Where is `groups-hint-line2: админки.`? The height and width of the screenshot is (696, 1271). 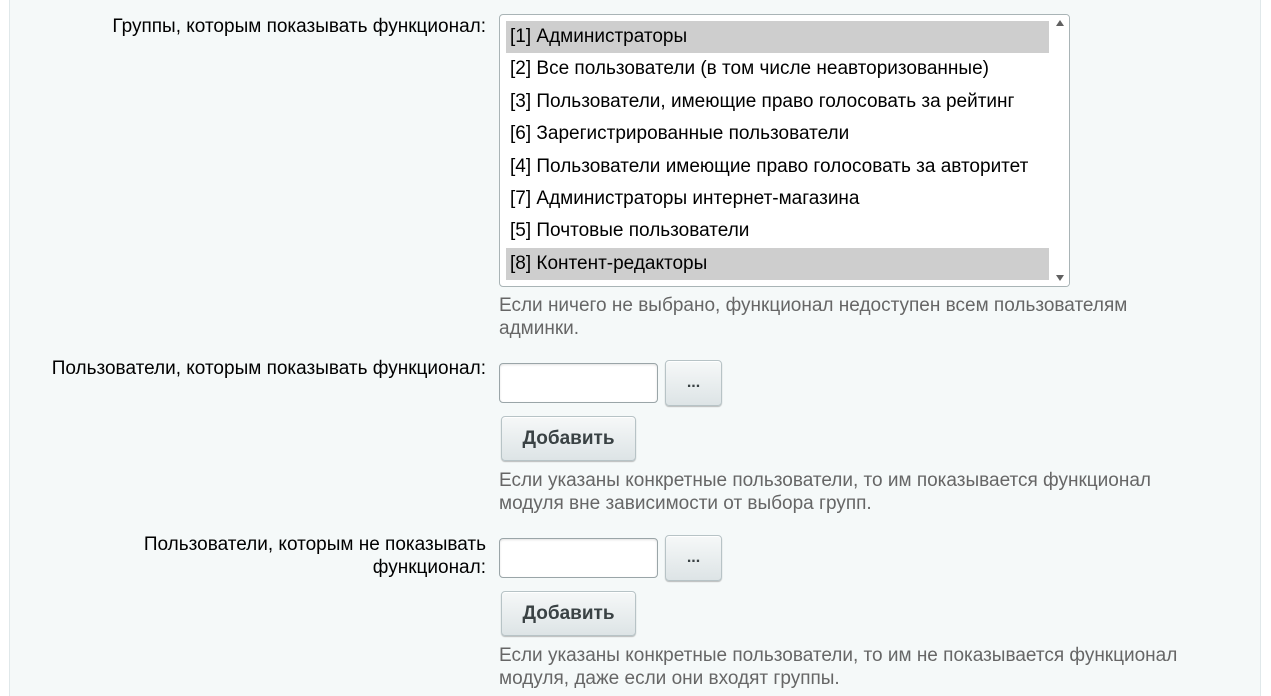
groups-hint-line2: админки. is located at coordinates (539, 328).